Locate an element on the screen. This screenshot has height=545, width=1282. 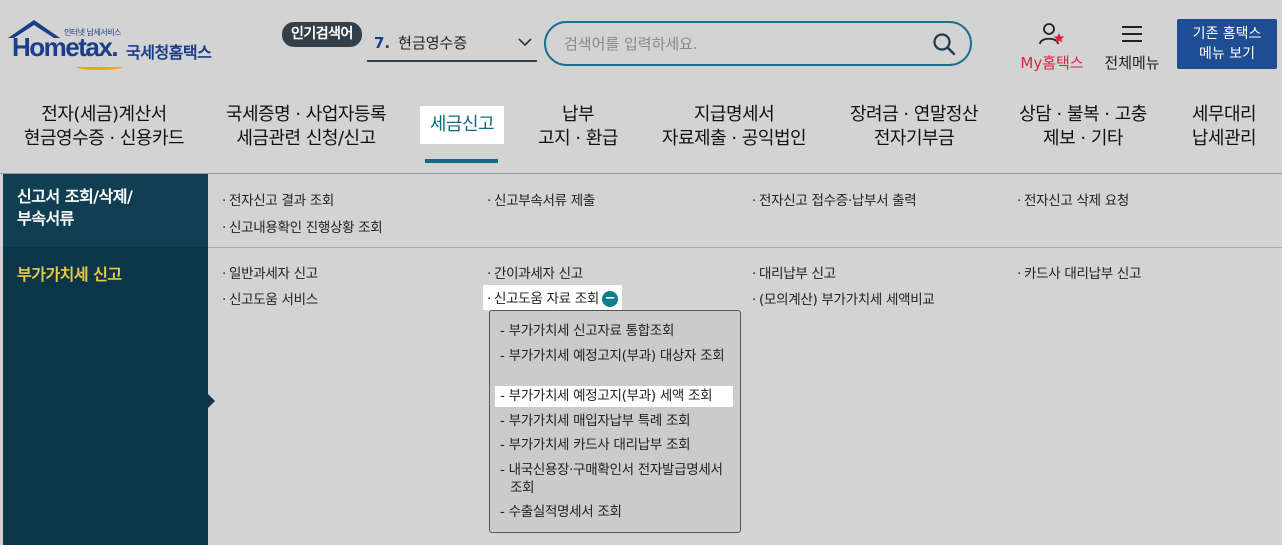
submenu-item: - 부가가치세 예정고지(부과) 대상자 조회 is located at coordinates (617, 356).